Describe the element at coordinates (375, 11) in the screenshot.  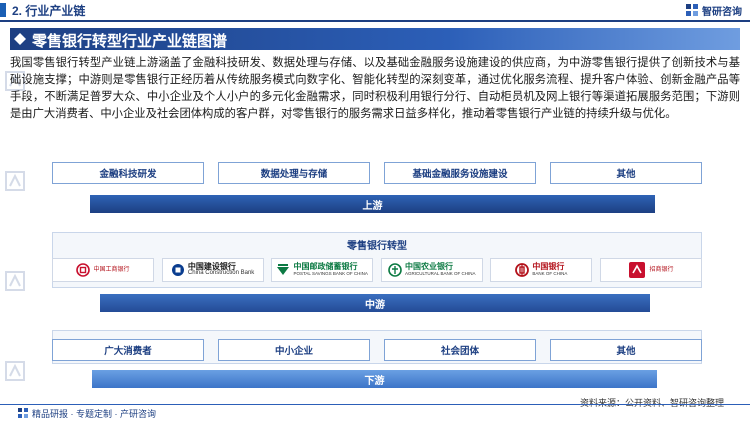
I see `section-header: 2. 行业产业链 智研咨询` at that location.